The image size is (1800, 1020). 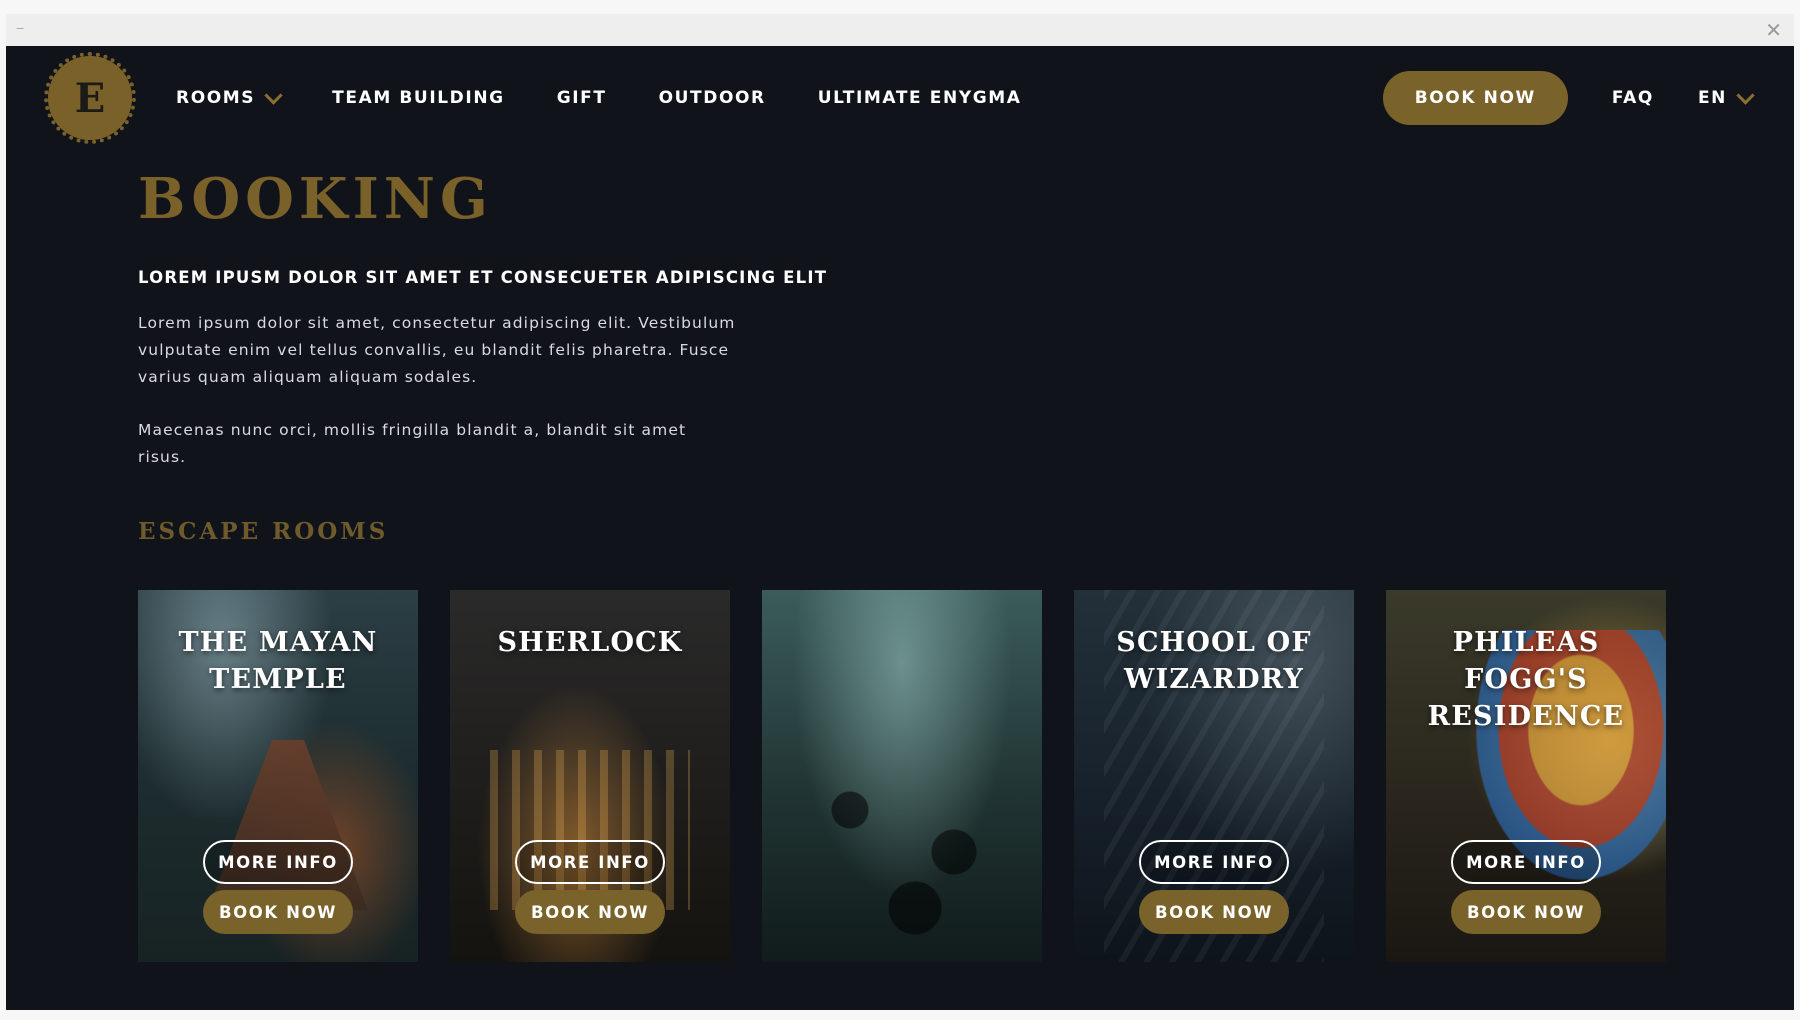 I want to click on room-card-school-of-wizardry: SCHOOL OF WIZARDRY MORE INFO BOOK NOW, so click(x=1214, y=776).